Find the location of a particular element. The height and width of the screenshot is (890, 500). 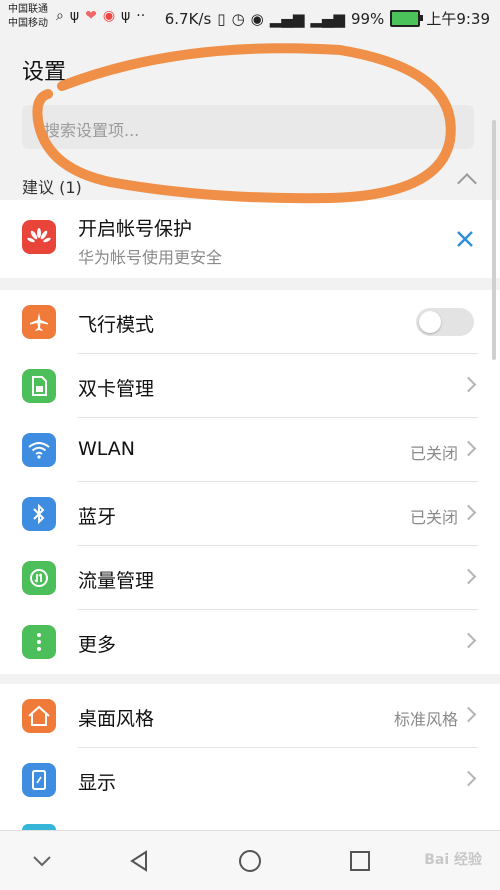

row-title: WLAN is located at coordinates (107, 449).